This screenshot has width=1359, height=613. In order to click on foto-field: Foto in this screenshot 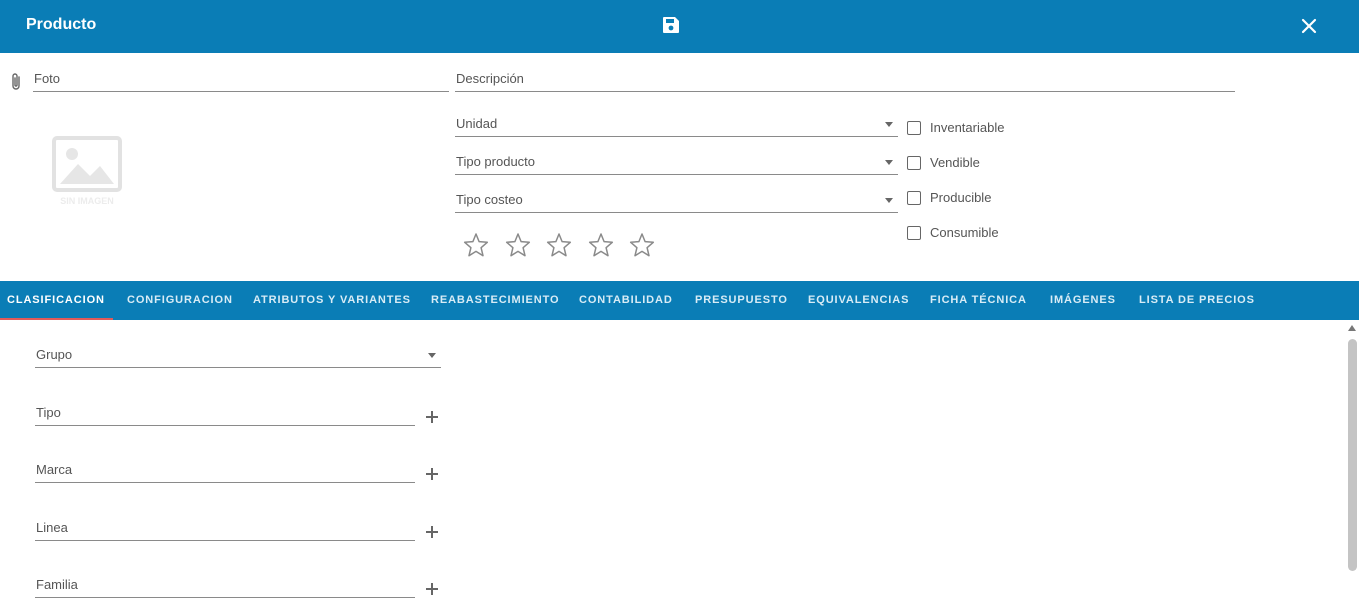, I will do `click(241, 81)`.